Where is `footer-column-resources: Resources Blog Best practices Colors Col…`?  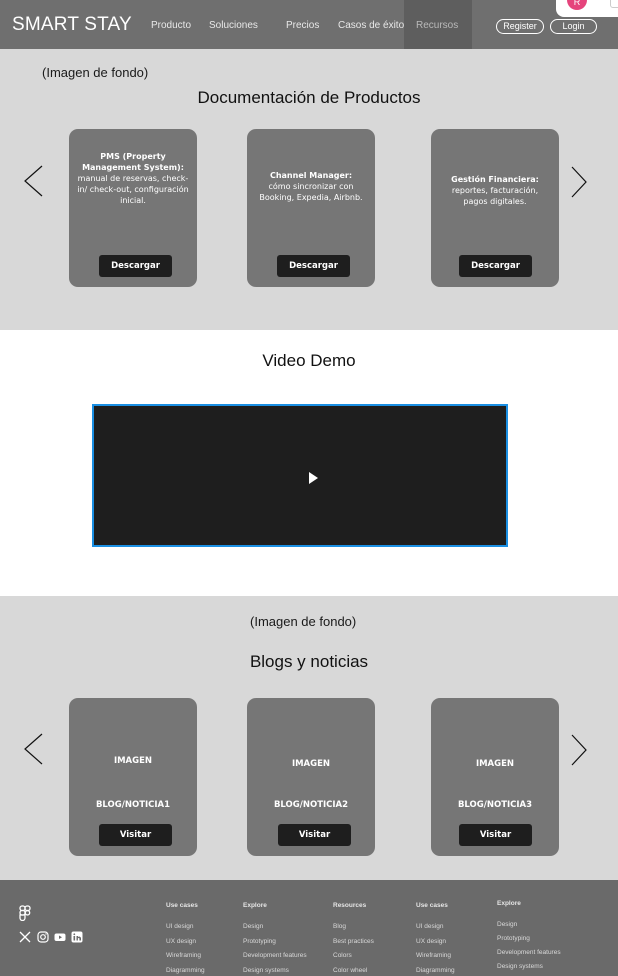
footer-column-resources: Resources Blog Best practices Colors Col… is located at coordinates (353, 939).